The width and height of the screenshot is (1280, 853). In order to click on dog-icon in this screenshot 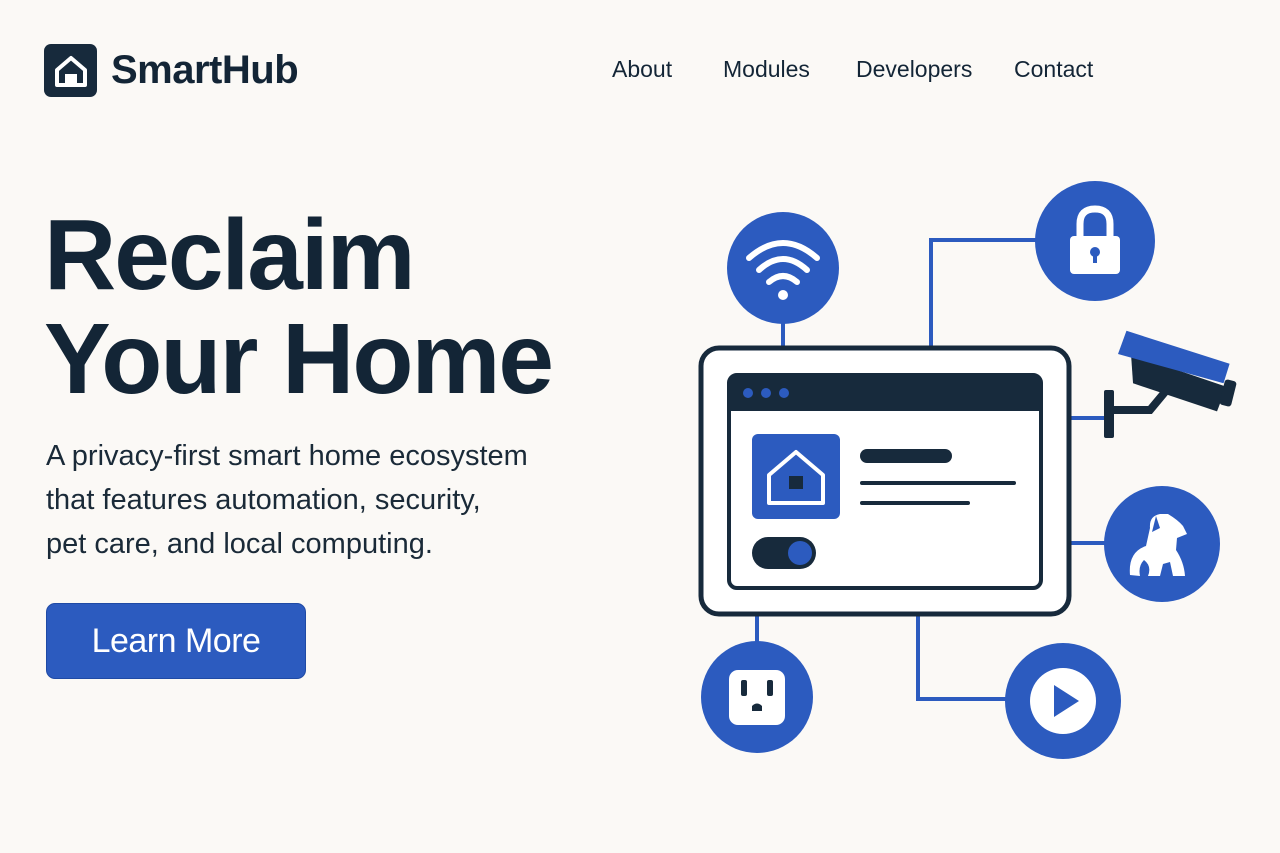, I will do `click(1162, 544)`.